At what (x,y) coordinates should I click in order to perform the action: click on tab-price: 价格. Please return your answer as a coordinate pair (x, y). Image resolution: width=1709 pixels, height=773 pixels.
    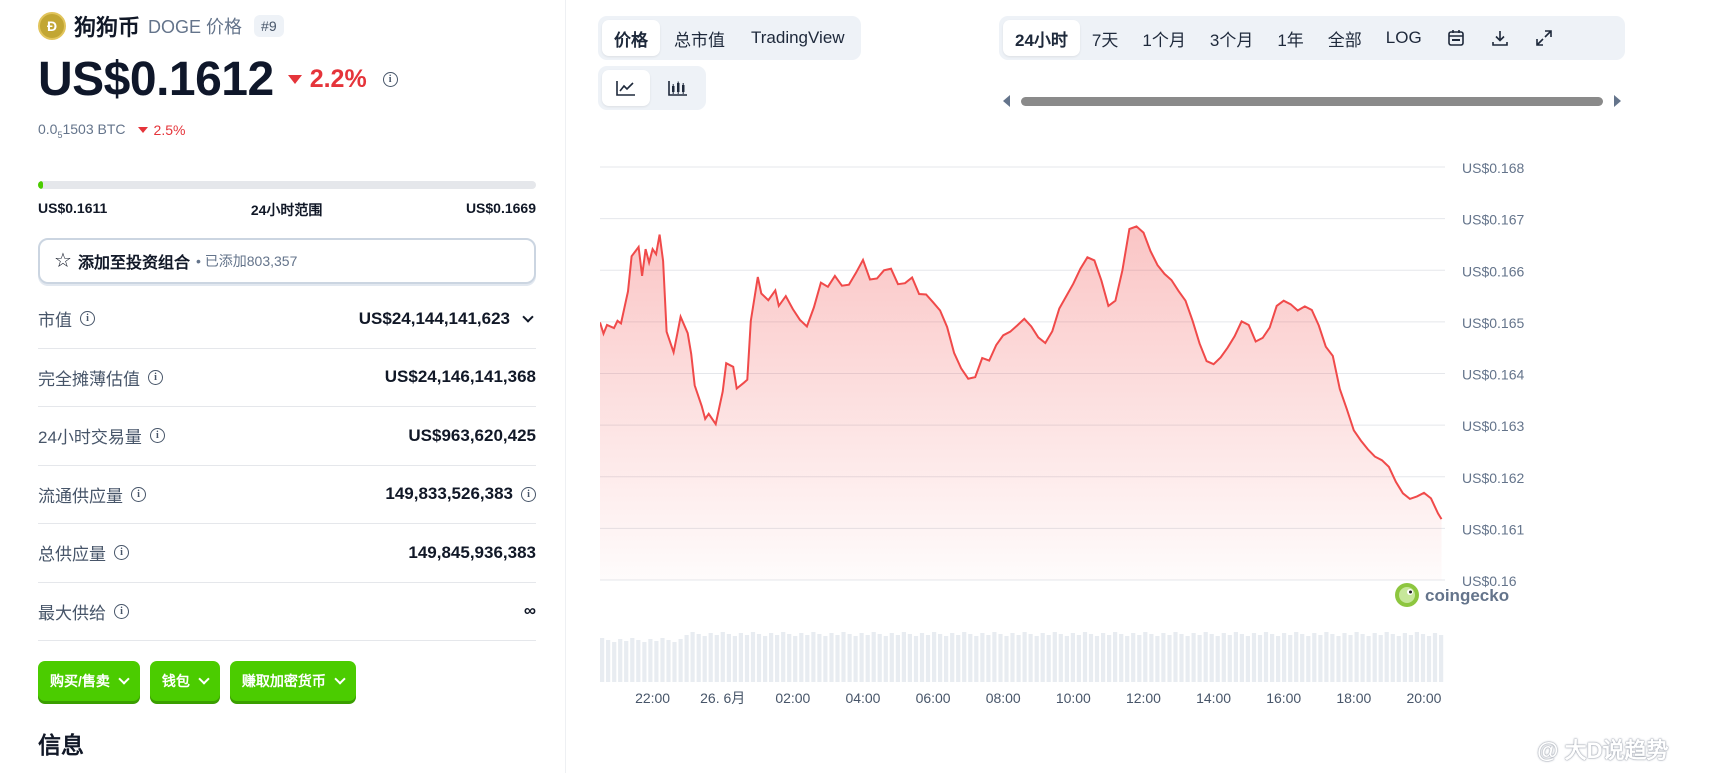
    Looking at the image, I should click on (631, 38).